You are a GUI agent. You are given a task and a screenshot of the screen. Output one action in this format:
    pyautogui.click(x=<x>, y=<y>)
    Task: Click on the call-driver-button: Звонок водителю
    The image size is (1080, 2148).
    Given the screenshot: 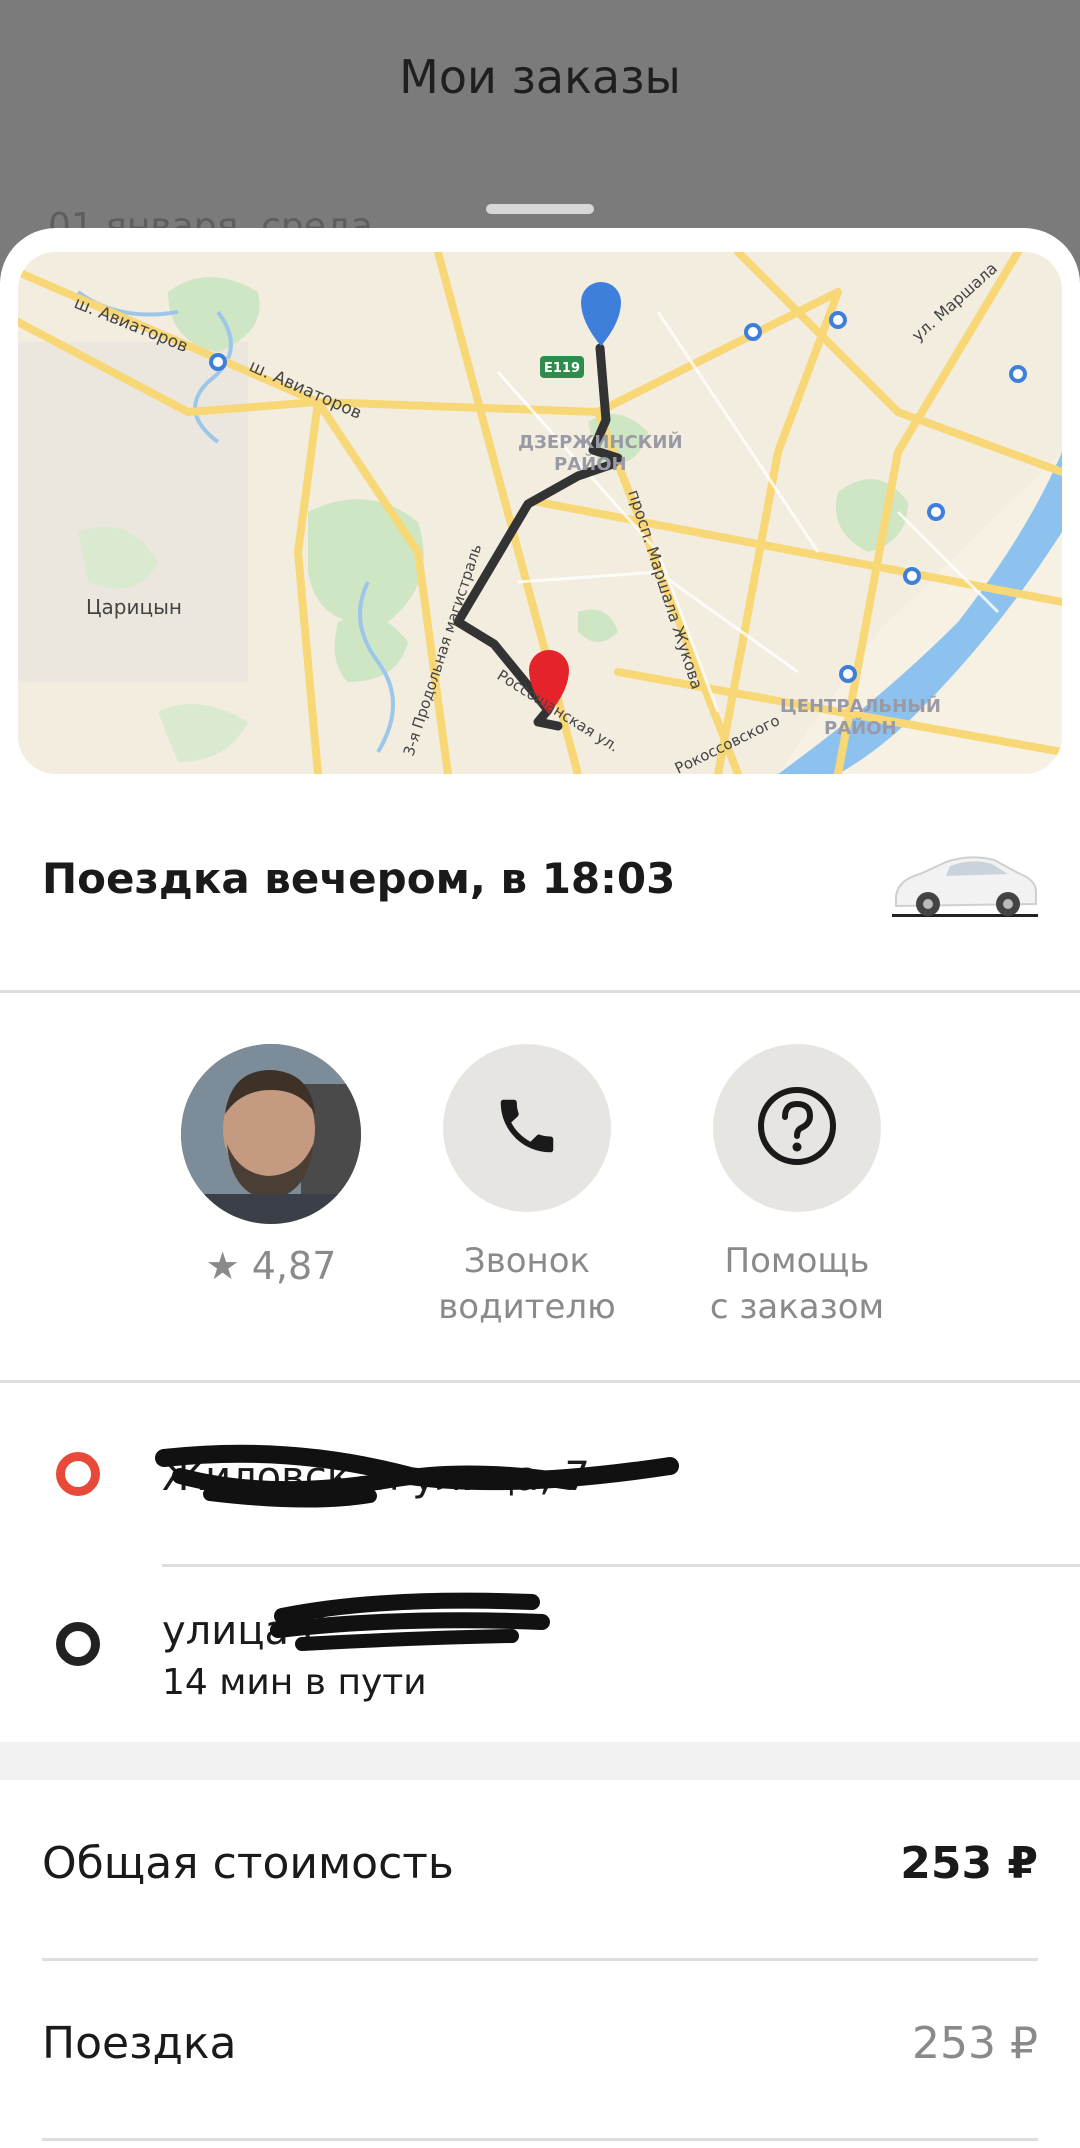 What is the action you would take?
    pyautogui.click(x=527, y=1187)
    